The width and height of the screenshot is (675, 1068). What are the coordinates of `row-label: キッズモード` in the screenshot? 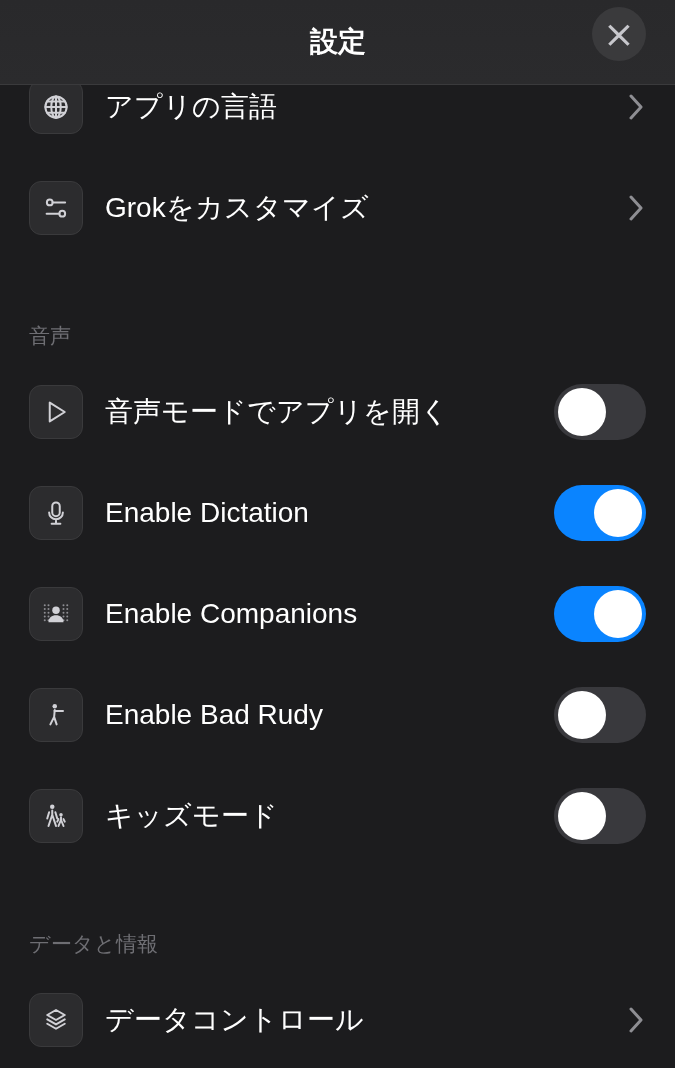 It's located at (192, 815).